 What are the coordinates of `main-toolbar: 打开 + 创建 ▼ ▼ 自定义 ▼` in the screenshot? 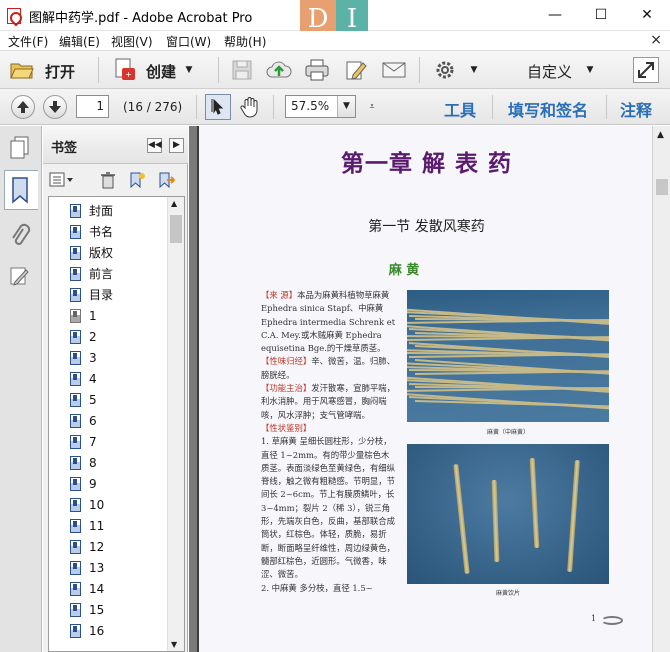 It's located at (335, 70).